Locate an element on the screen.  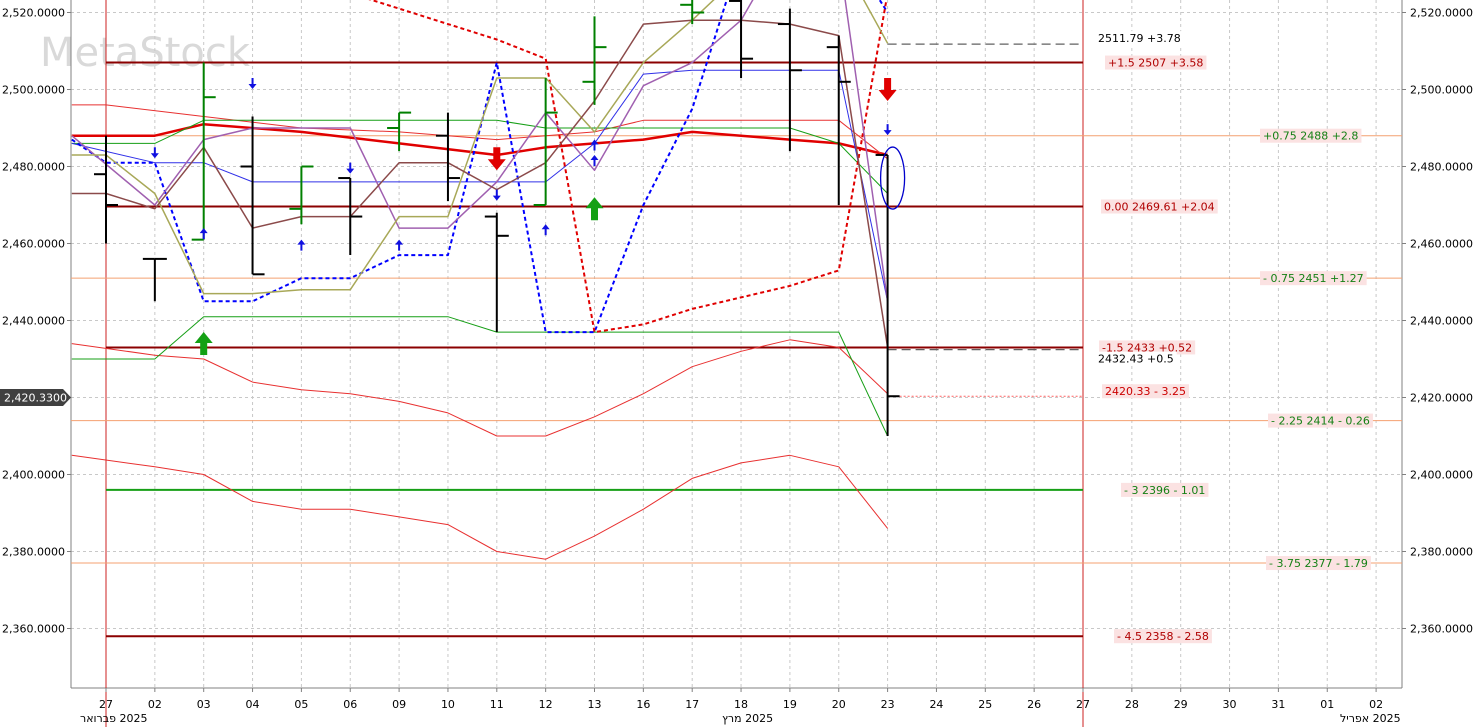
date-tick-label: 11 is located at coordinates (497, 704).